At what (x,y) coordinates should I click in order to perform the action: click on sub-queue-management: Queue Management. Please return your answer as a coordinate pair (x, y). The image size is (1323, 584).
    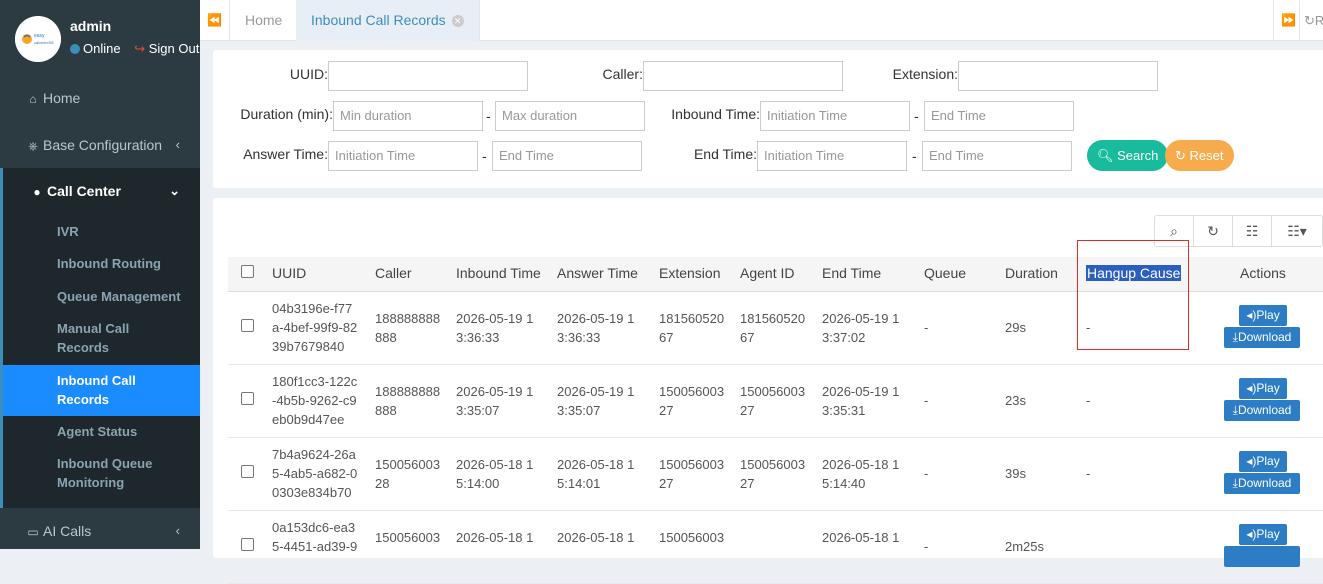
    Looking at the image, I should click on (101, 296).